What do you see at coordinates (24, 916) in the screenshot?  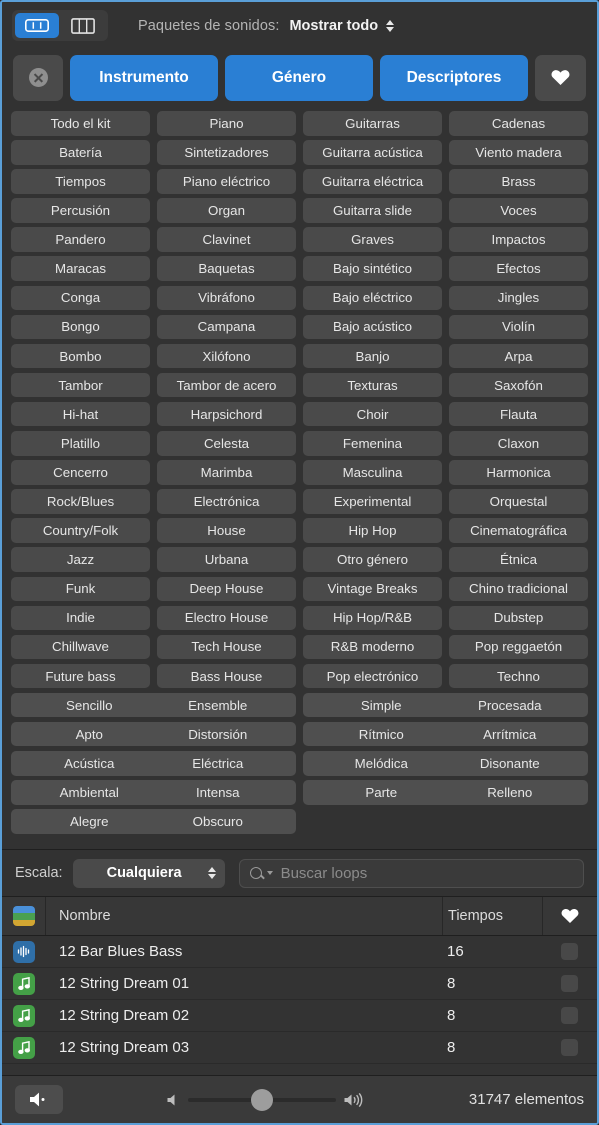 I see `type-column-header` at bounding box center [24, 916].